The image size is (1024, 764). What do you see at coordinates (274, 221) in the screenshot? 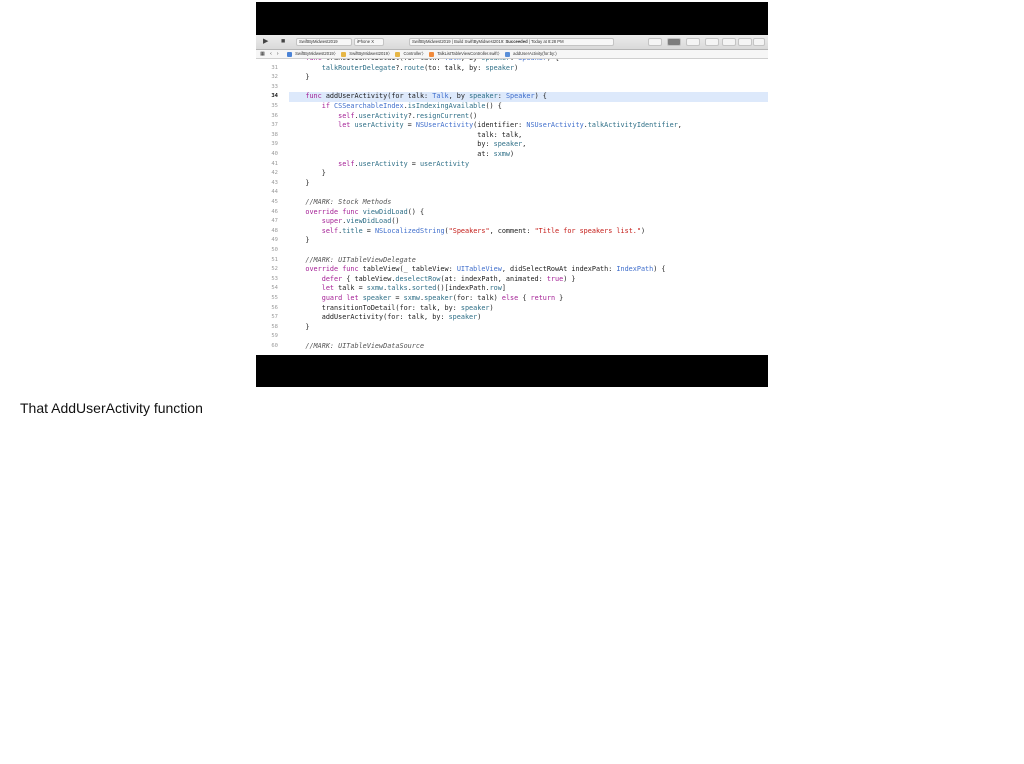
I see `line-number: 47` at bounding box center [274, 221].